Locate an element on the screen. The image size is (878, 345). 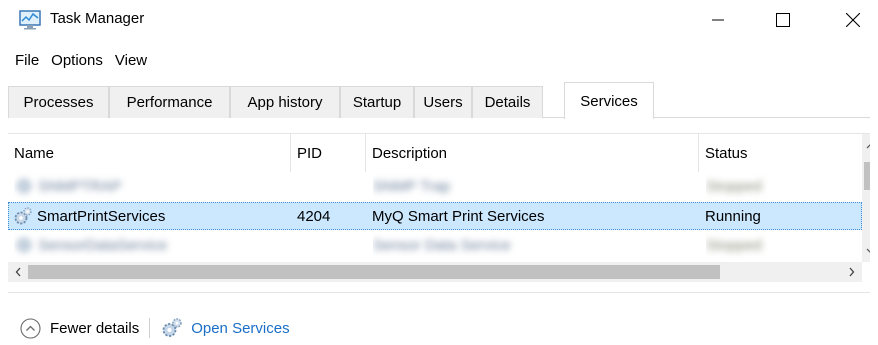
menu-options: Options is located at coordinates (77, 61).